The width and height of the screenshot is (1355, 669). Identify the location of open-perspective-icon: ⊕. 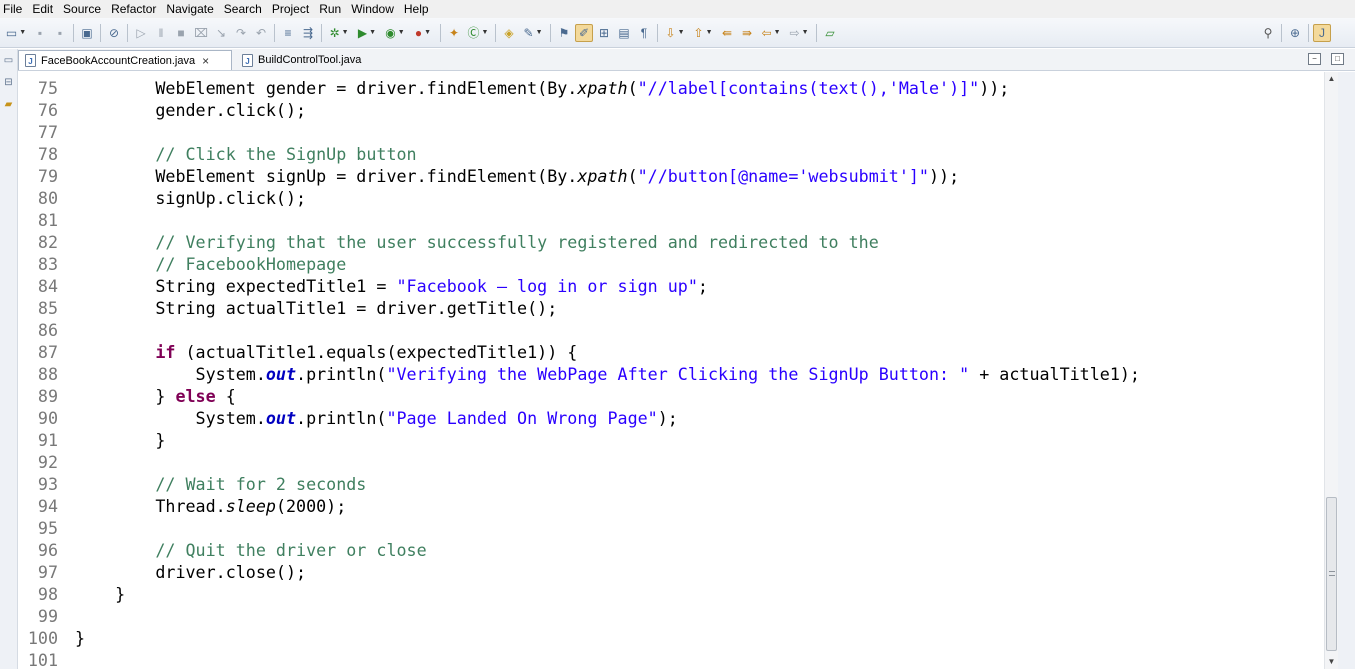
(1295, 33).